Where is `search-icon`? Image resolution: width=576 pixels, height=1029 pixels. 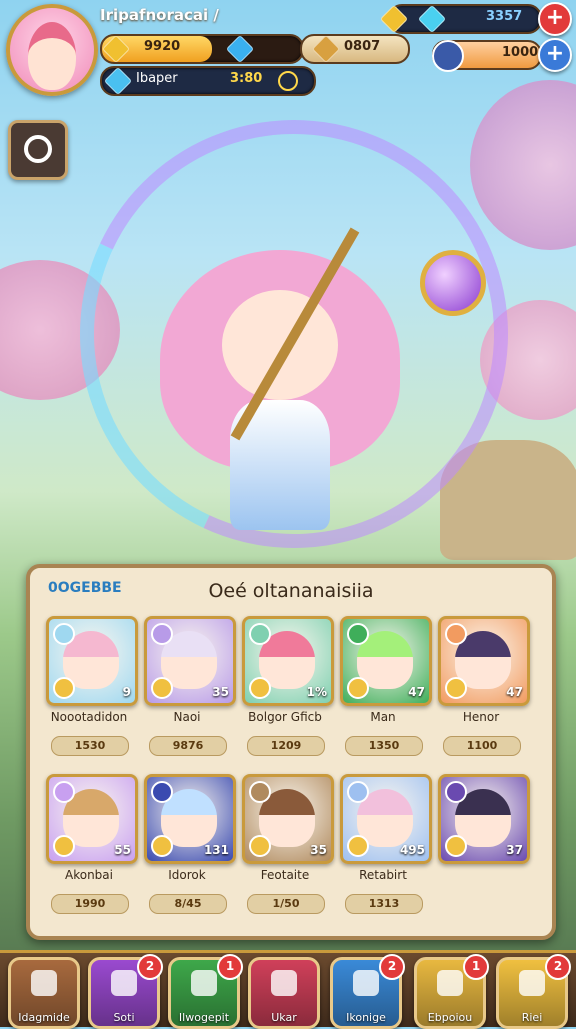 search-icon is located at coordinates (38, 149).